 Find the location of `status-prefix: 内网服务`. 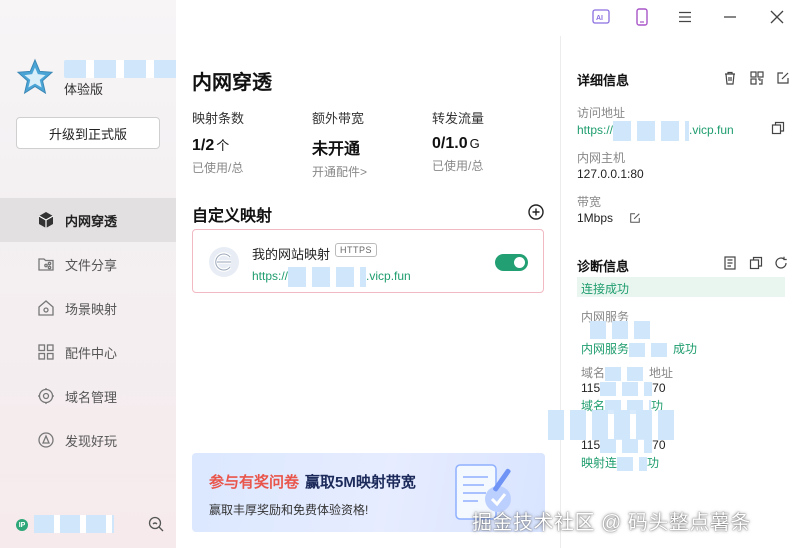

status-prefix: 内网服务 is located at coordinates (605, 349).